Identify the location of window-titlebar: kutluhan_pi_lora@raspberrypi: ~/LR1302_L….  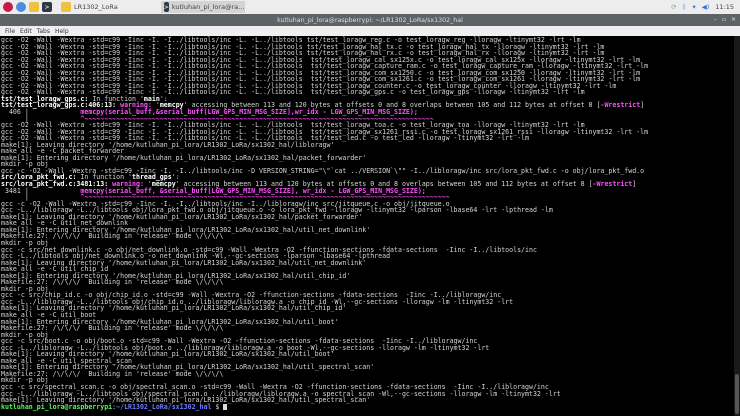
(370, 20).